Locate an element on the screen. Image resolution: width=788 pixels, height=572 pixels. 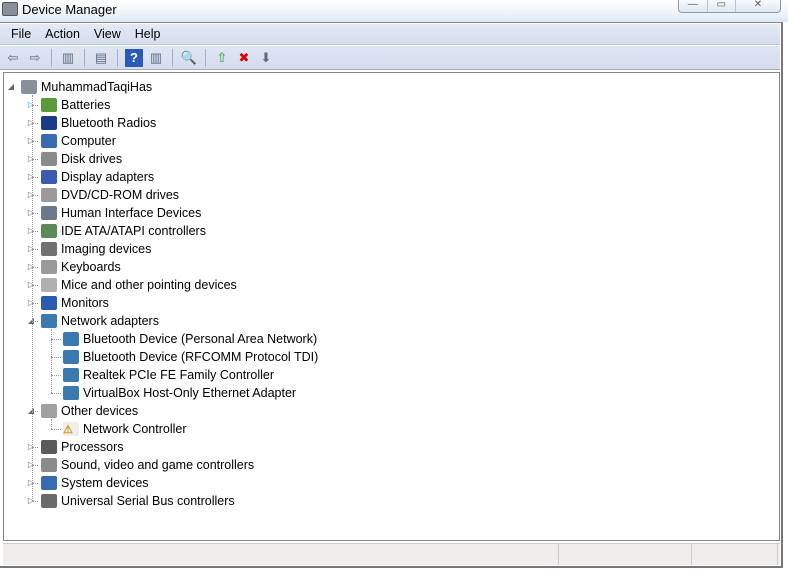
scan-hardware-icon: 🔍 is located at coordinates (189, 57).